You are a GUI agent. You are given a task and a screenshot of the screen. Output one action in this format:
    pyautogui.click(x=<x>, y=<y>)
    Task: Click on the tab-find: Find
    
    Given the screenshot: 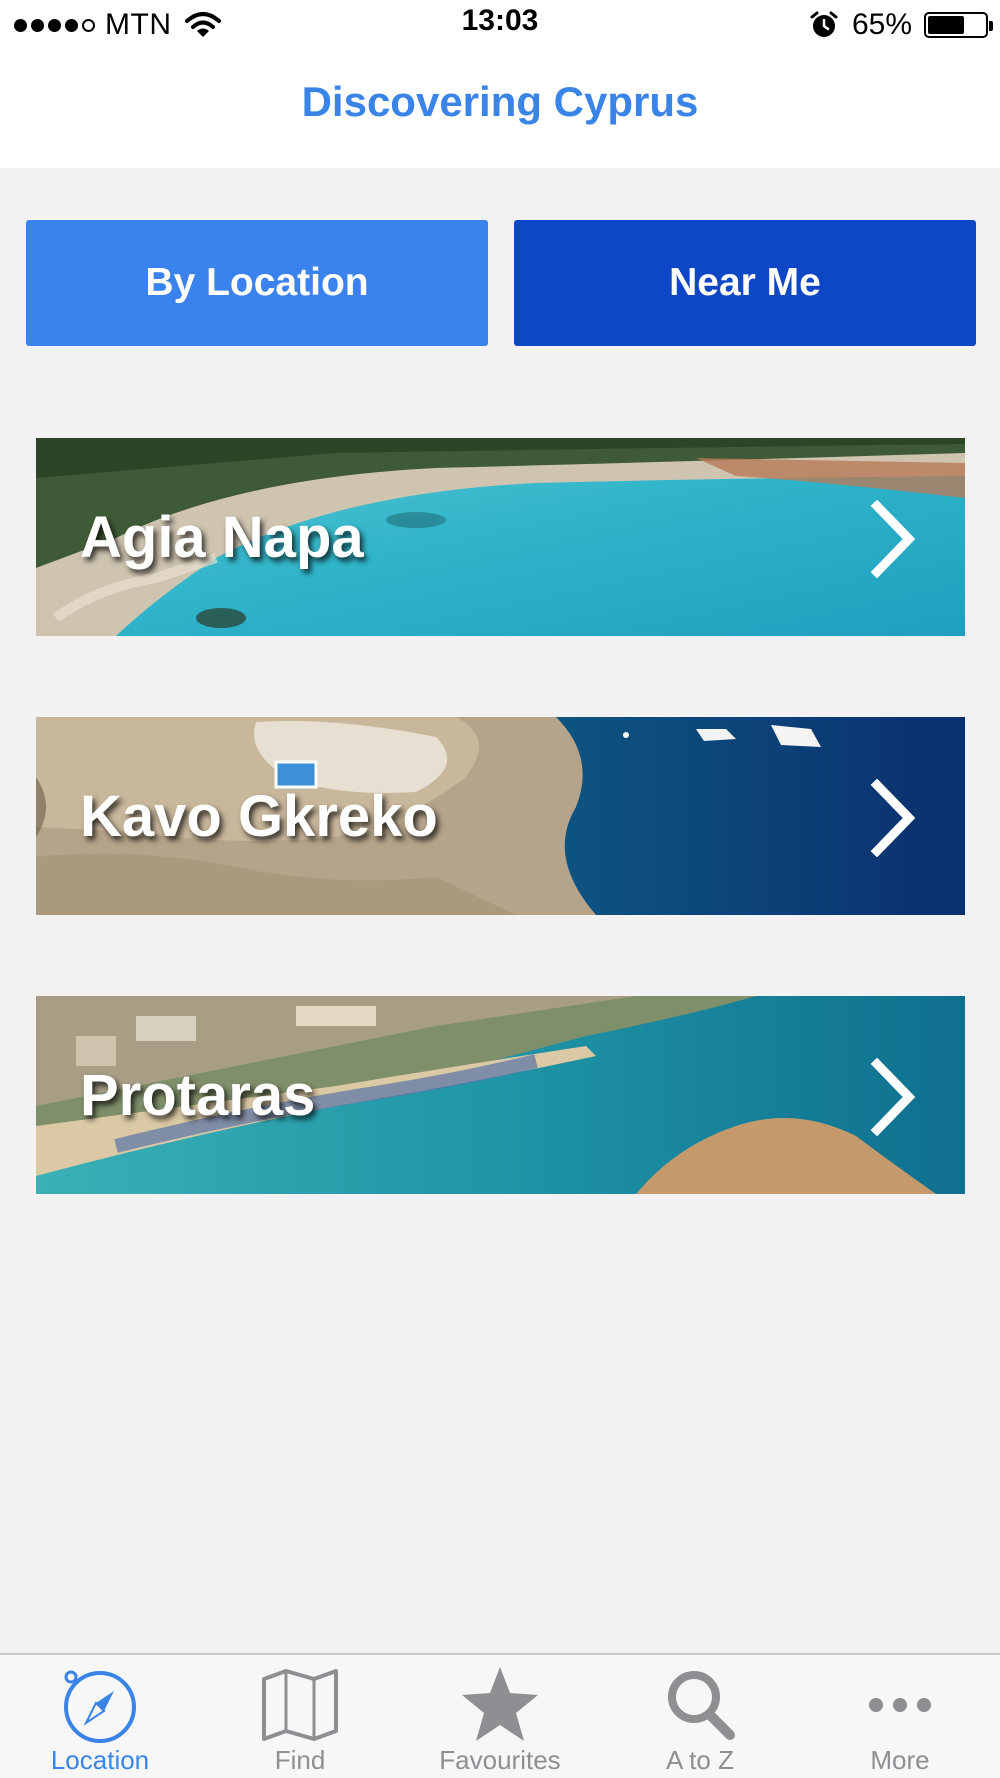 What is the action you would take?
    pyautogui.click(x=300, y=1716)
    